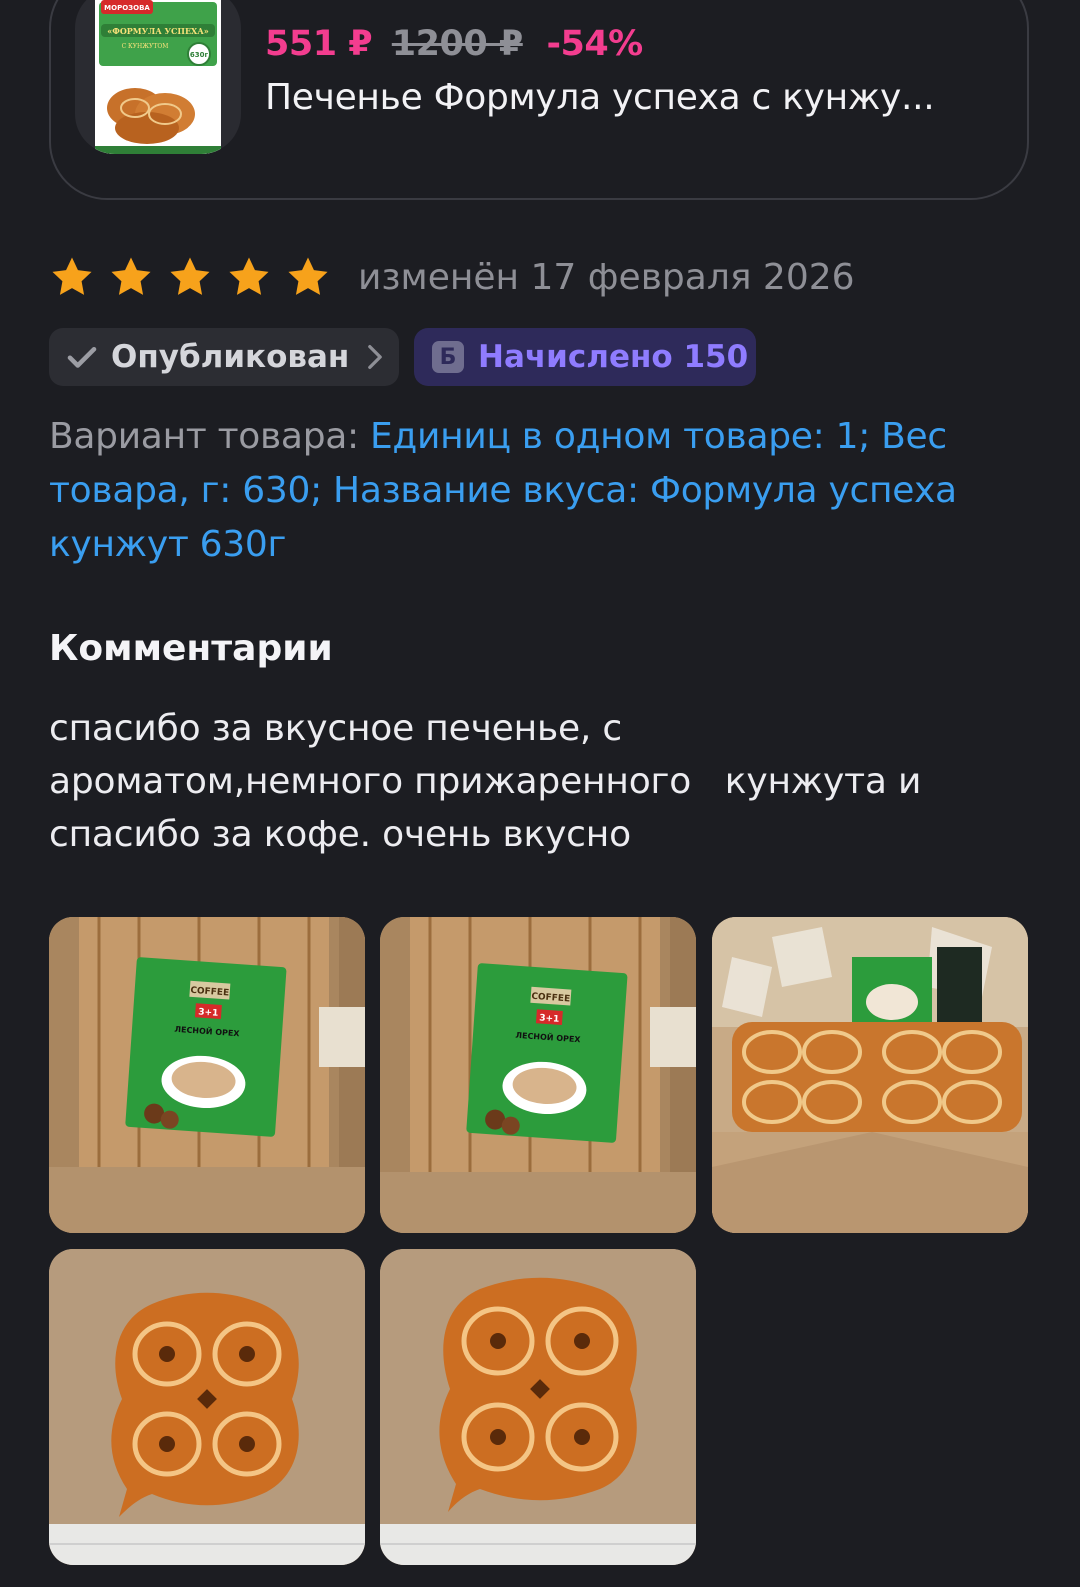  Describe the element at coordinates (209, 436) in the screenshot. I see `variant-label: Вариант товара:` at that location.